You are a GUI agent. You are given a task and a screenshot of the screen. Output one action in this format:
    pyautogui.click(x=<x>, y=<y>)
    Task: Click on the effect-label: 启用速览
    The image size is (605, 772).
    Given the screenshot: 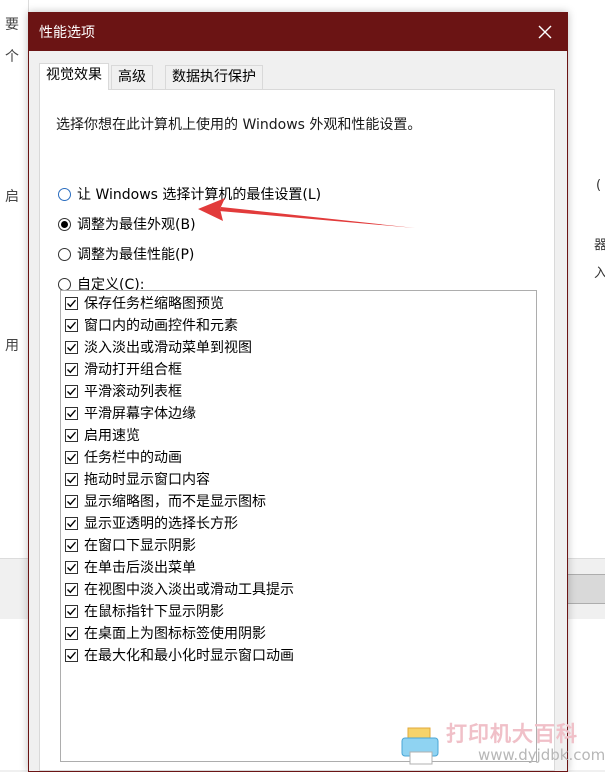 What is the action you would take?
    pyautogui.click(x=112, y=436)
    